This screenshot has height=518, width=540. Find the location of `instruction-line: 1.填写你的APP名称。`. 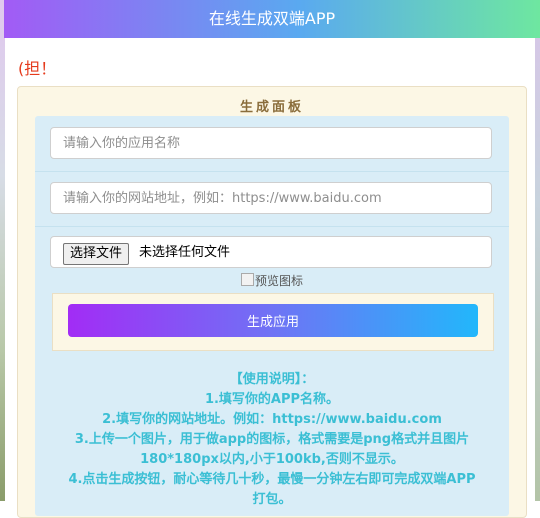

instruction-line: 1.填写你的APP名称。 is located at coordinates (272, 399).